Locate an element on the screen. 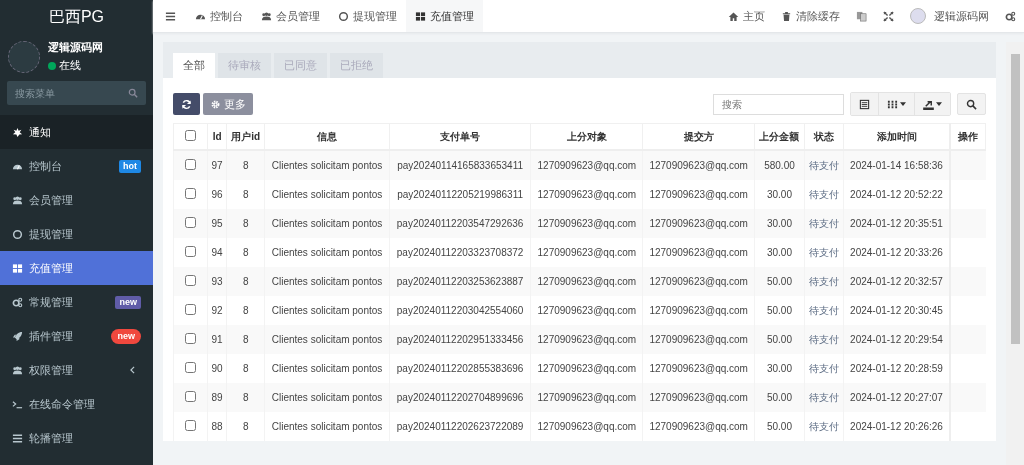 The height and width of the screenshot is (465, 1024). nav-tab: 充值管理 is located at coordinates (444, 16).